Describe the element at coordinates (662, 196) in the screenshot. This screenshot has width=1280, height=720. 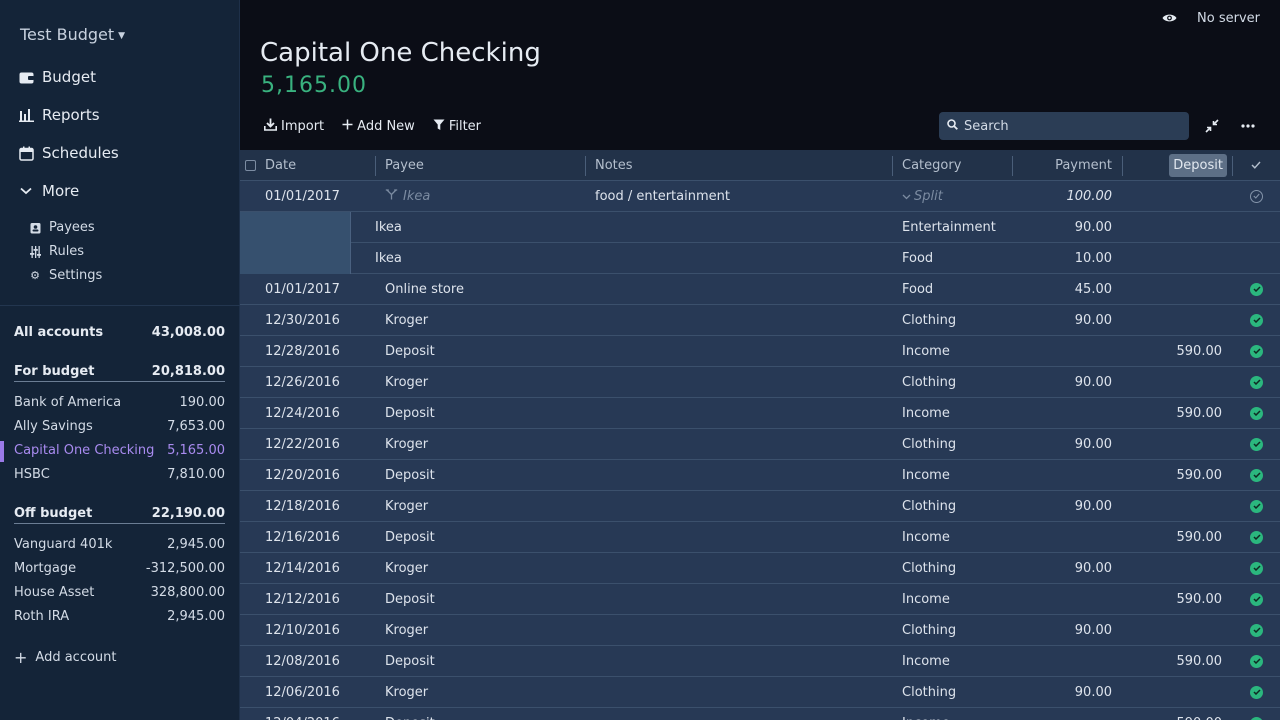
I see `cell-notes: food / entertainment` at that location.